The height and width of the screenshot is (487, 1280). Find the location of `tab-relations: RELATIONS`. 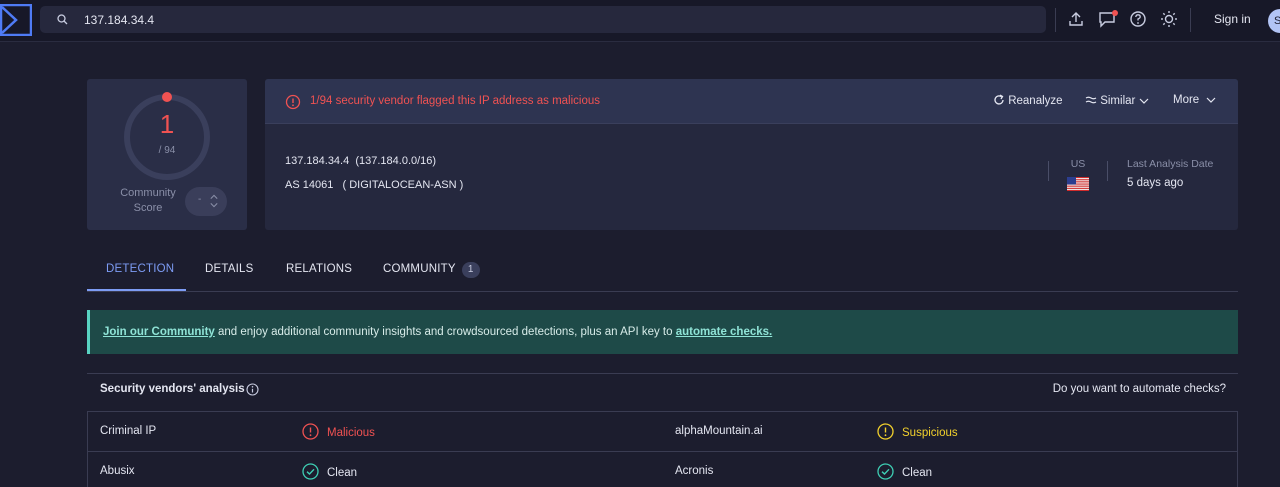

tab-relations: RELATIONS is located at coordinates (319, 269).